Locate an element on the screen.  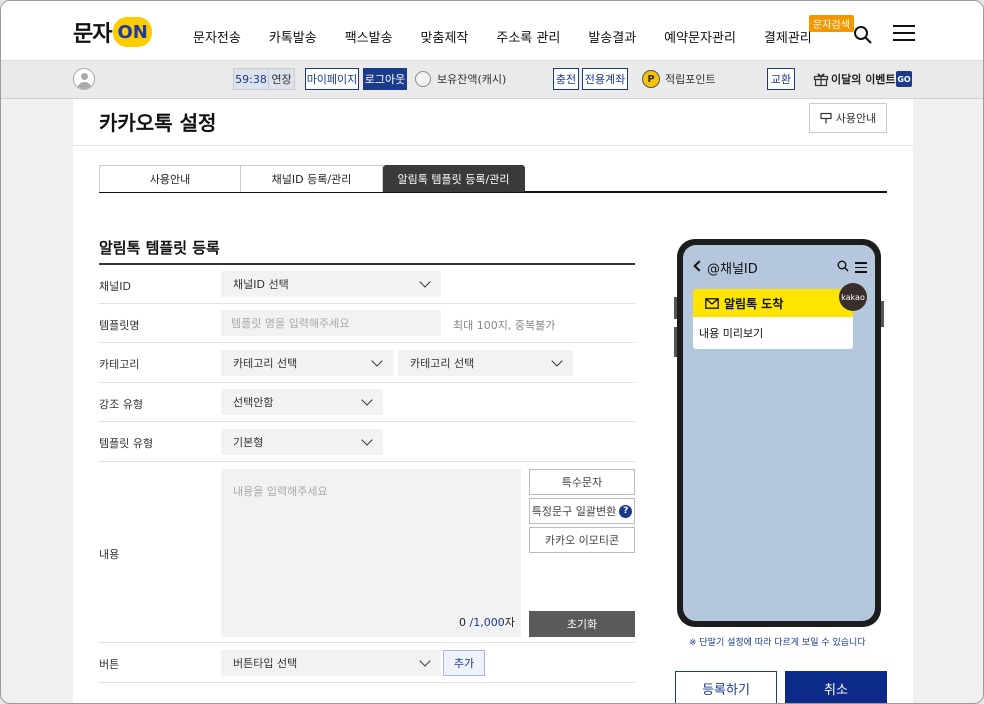
bubble-header: 알림톡 도착 is located at coordinates (773, 303).